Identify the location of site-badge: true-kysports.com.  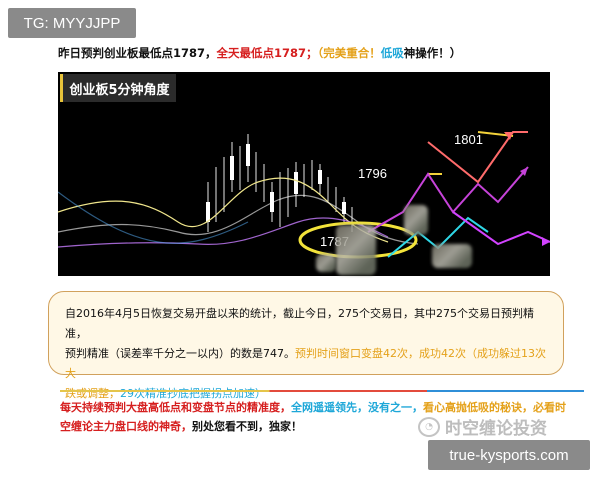
(509, 455).